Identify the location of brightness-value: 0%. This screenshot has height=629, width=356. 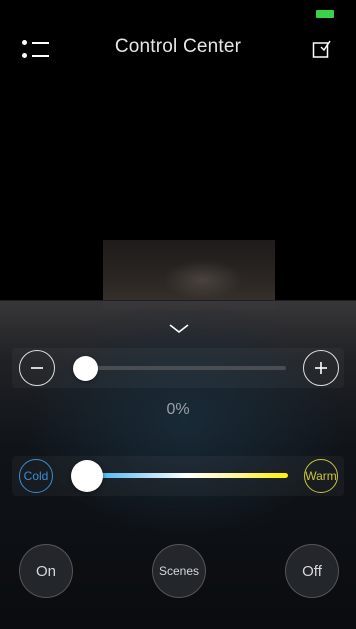
(178, 409).